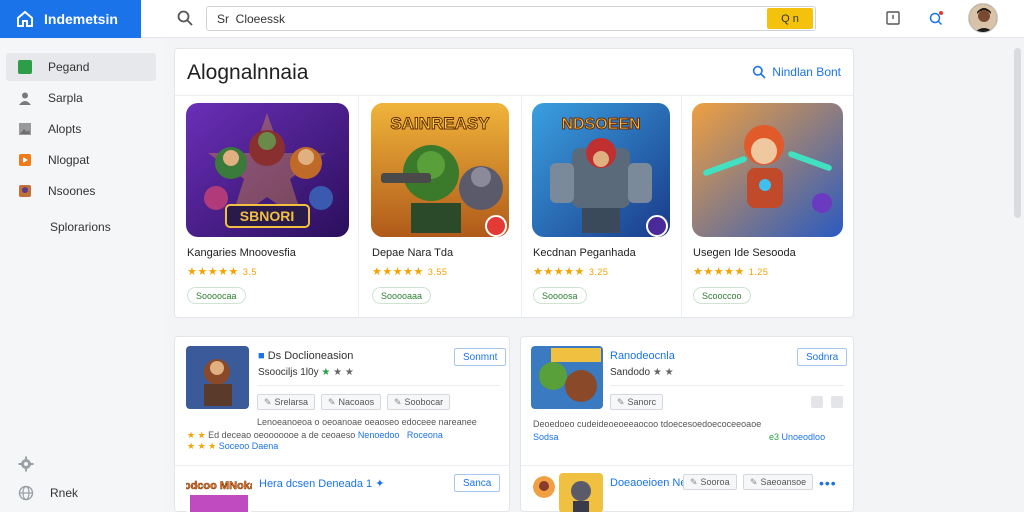  Describe the element at coordinates (65, 129) in the screenshot. I see `sidebar-item-label: Alopts` at that location.